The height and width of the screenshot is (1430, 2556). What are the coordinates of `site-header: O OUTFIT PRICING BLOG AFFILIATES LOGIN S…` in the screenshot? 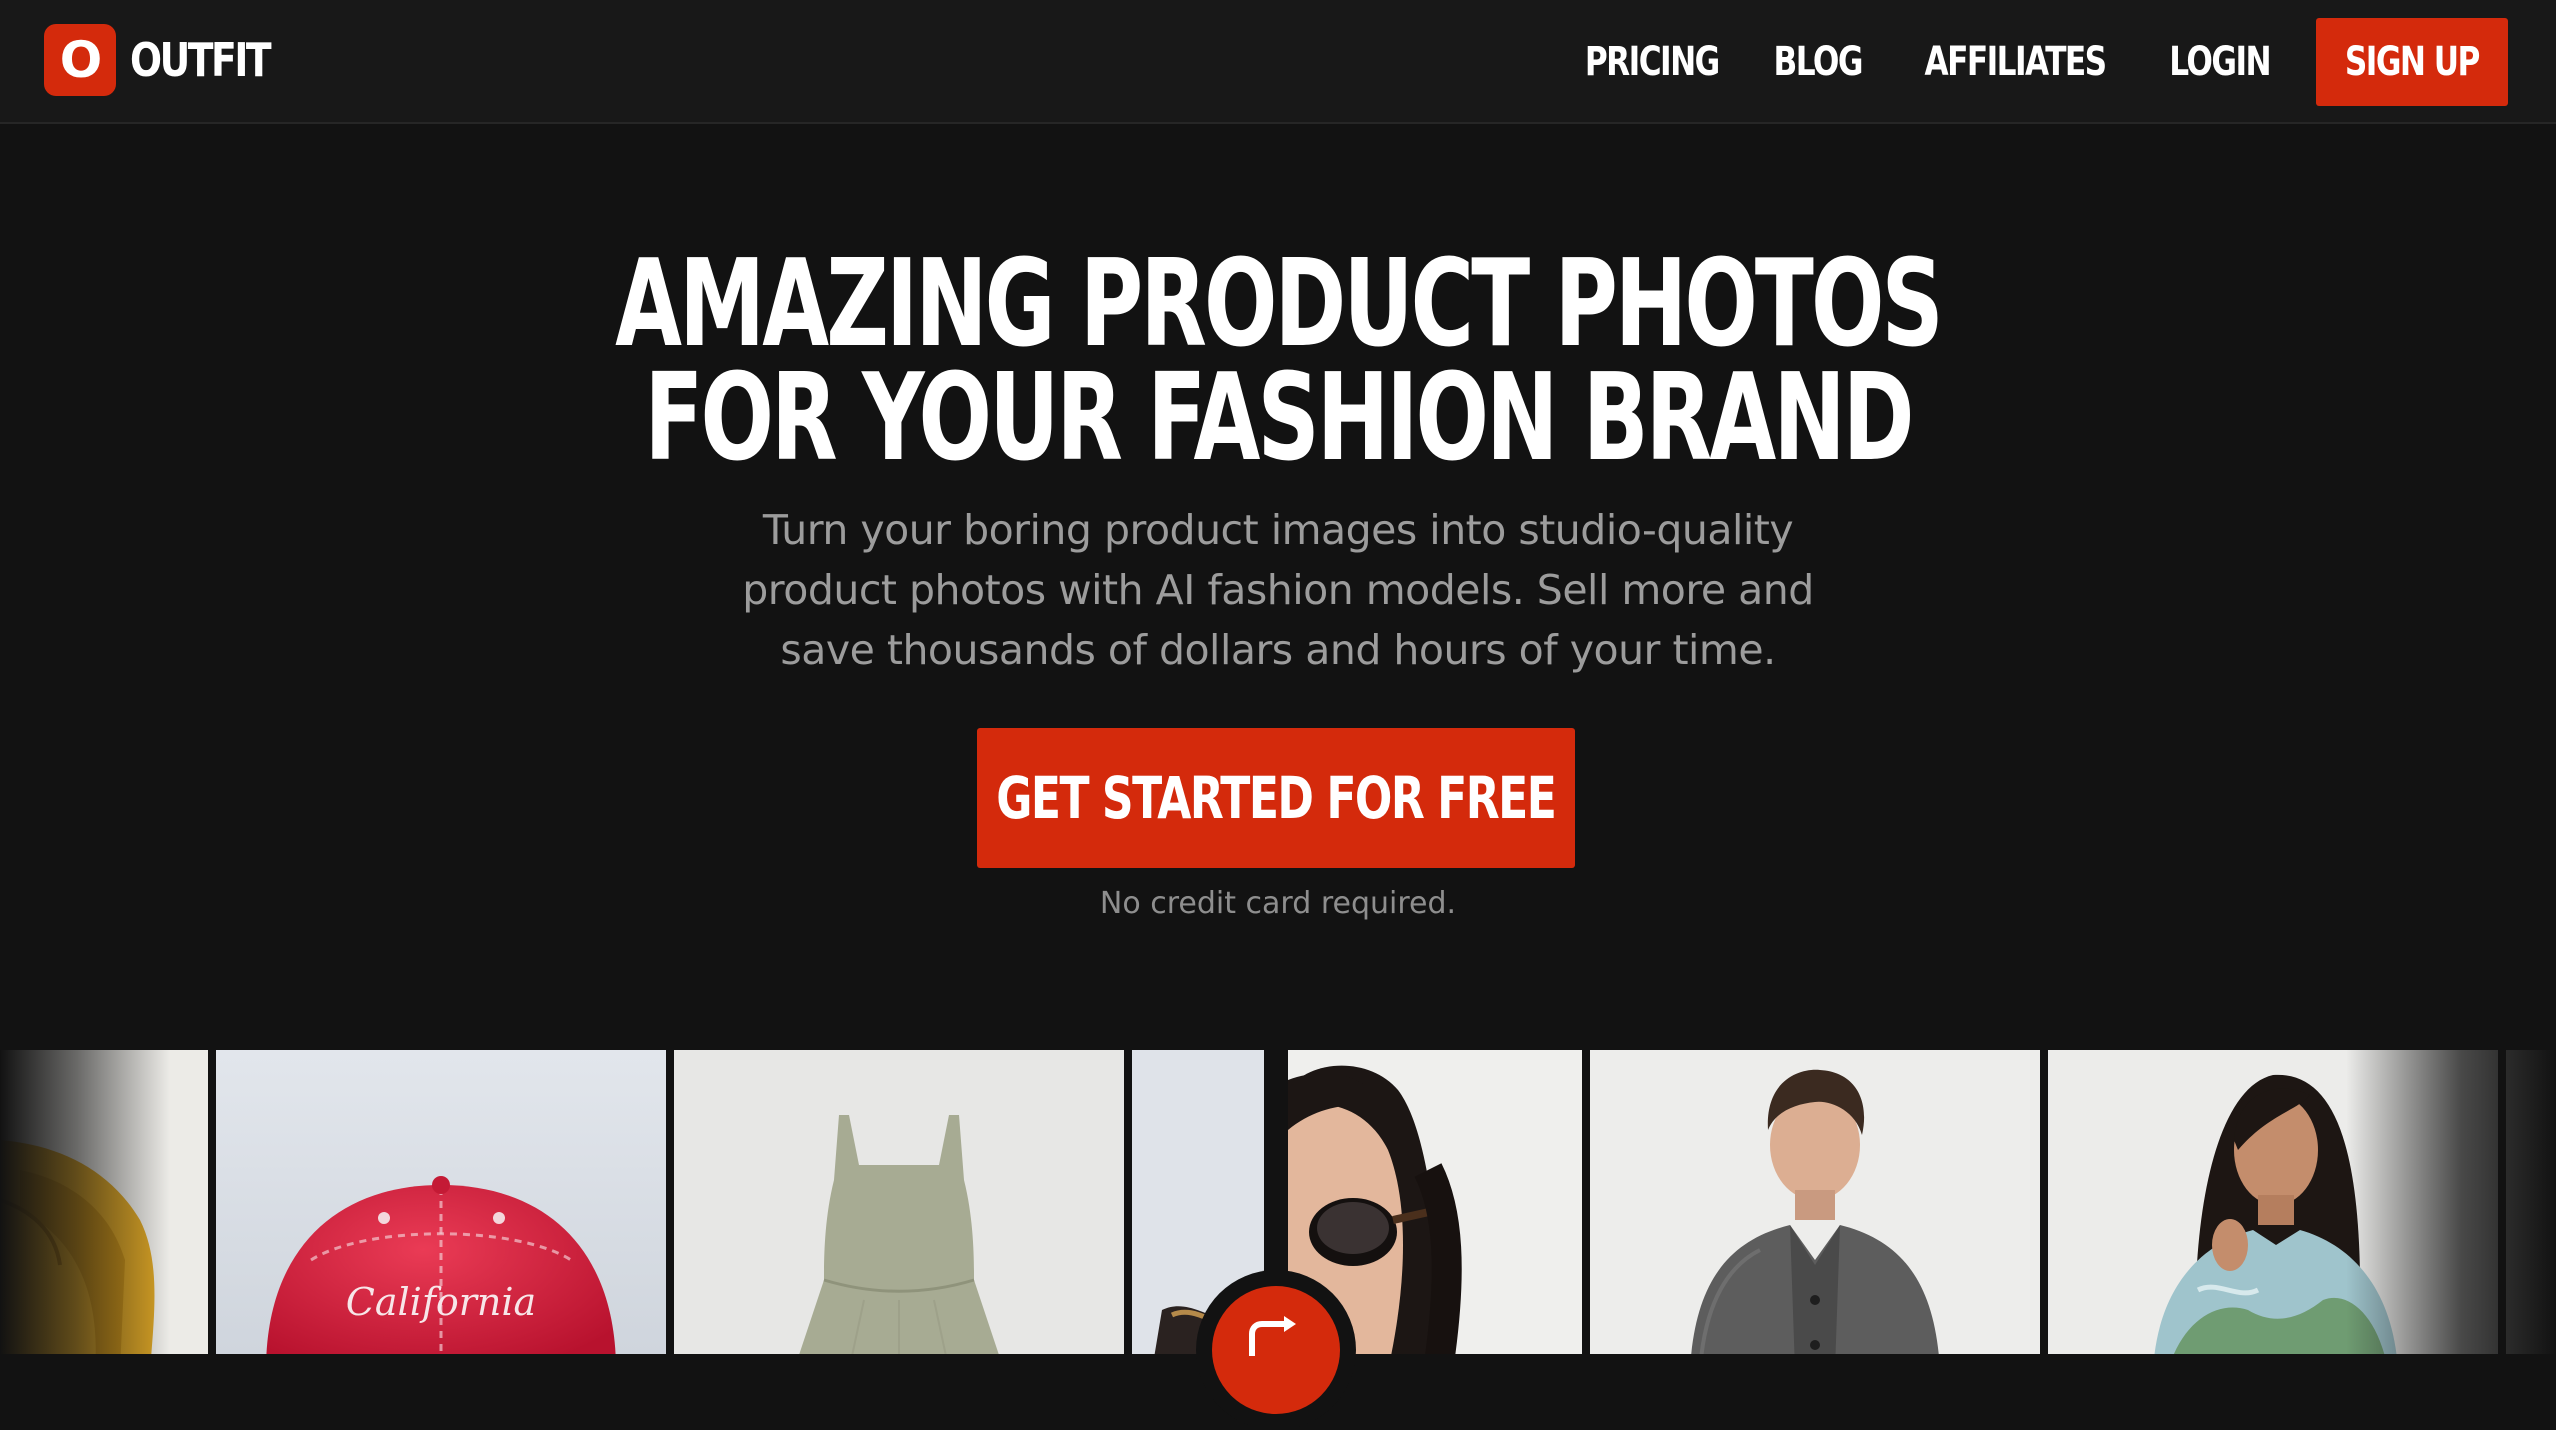 It's located at (1278, 62).